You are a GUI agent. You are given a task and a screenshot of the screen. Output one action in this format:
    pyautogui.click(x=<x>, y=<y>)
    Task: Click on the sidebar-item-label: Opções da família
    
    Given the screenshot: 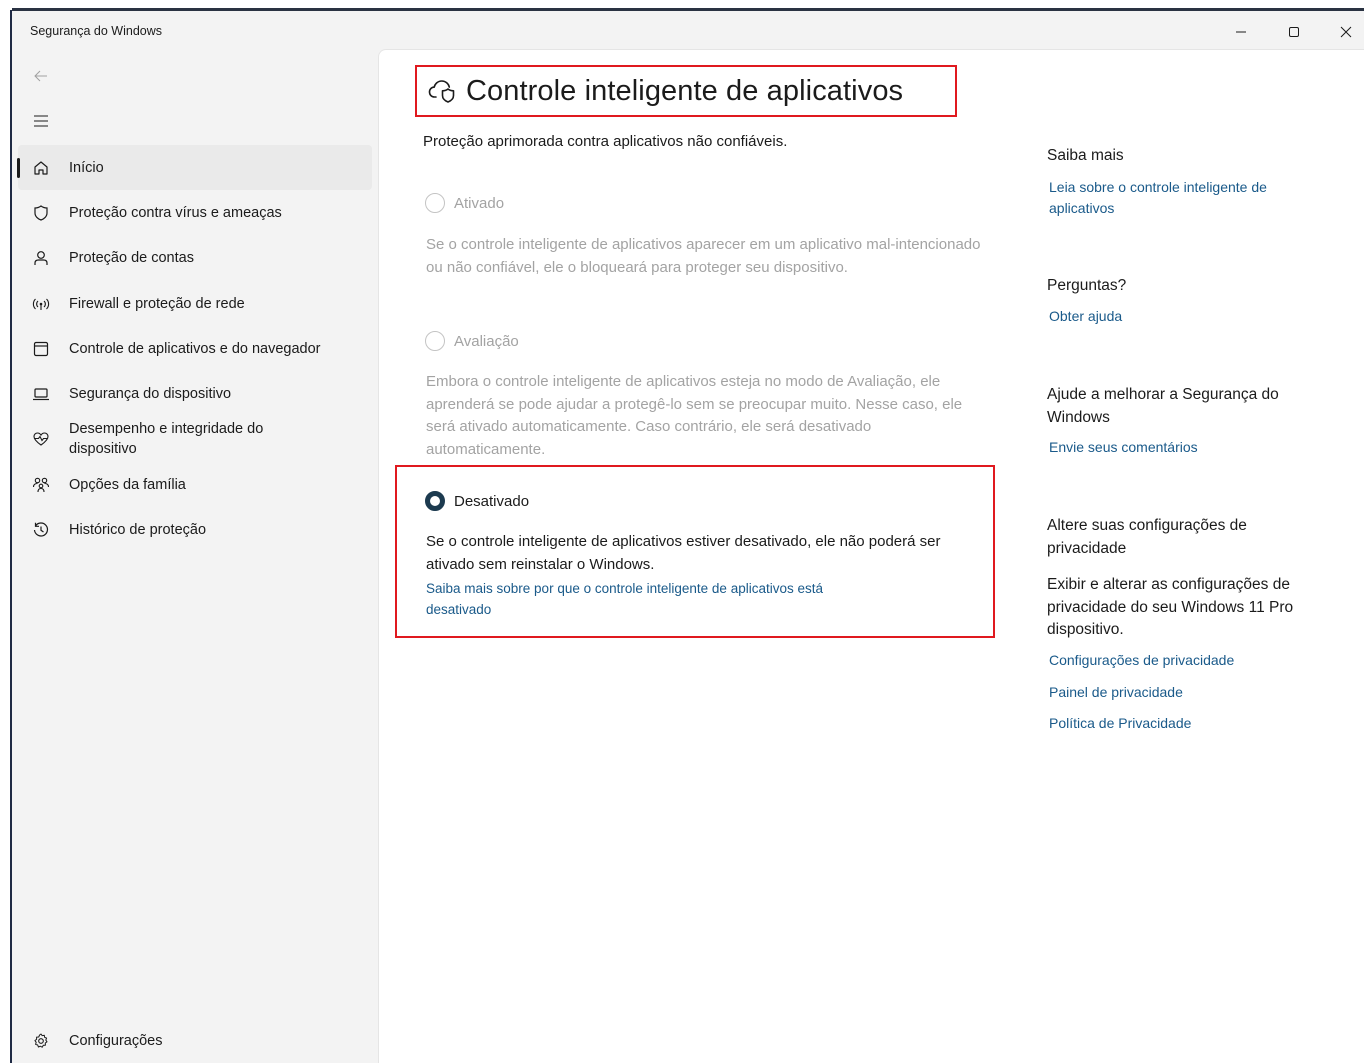 What is the action you would take?
    pyautogui.click(x=127, y=484)
    